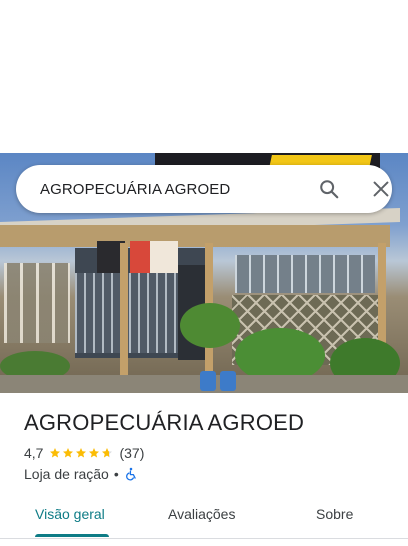 Image resolution: width=408 pixels, height=546 pixels. What do you see at coordinates (381, 189) in the screenshot?
I see `close-icon` at bounding box center [381, 189].